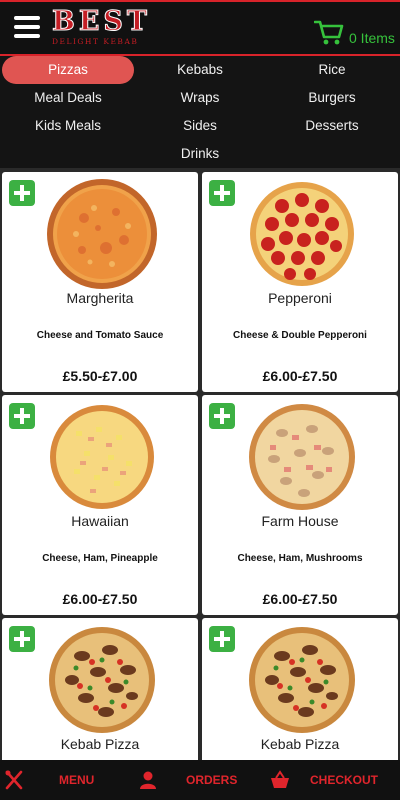  Describe the element at coordinates (212, 780) in the screenshot. I see `nav-orders-label: ORDERS` at that location.